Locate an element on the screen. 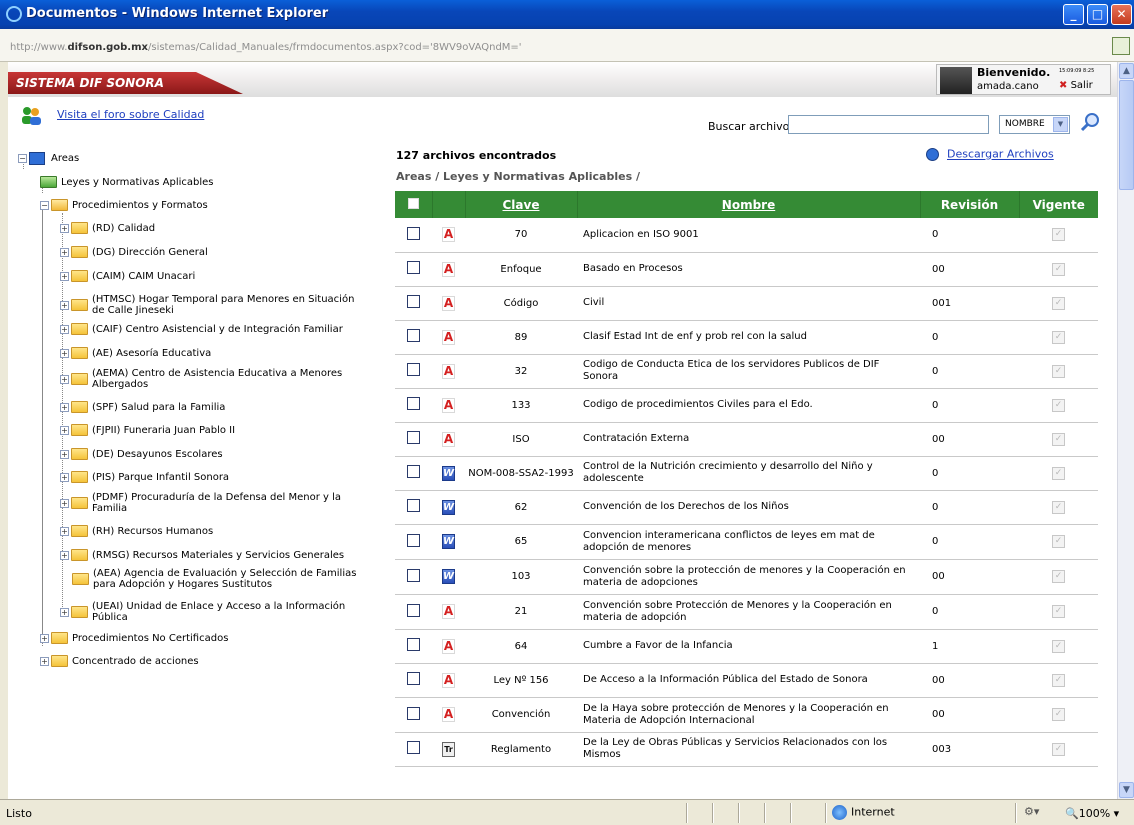 This screenshot has height=825, width=1134. tree-node-areas: − Areas is located at coordinates (48, 158).